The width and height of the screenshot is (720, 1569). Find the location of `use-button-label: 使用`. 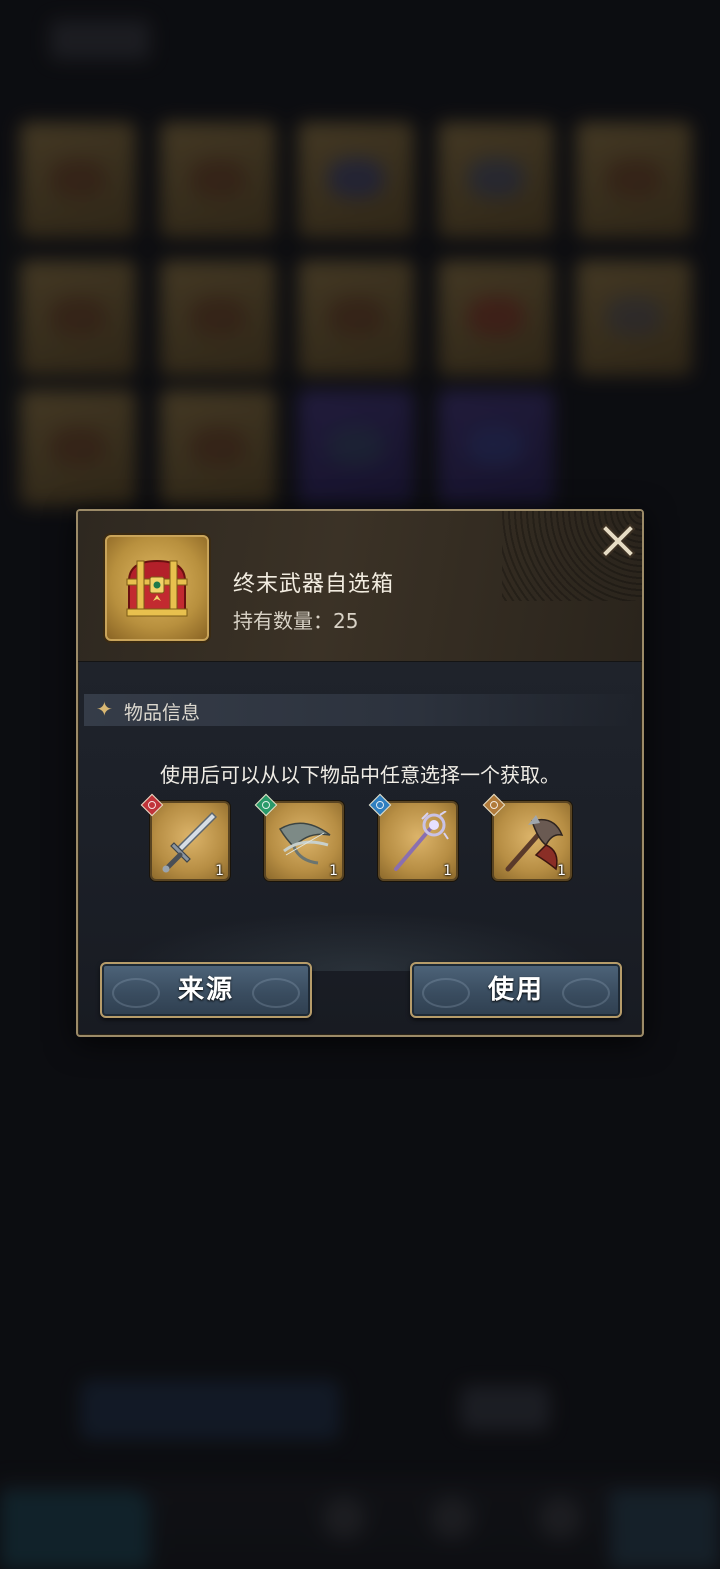

use-button-label: 使用 is located at coordinates (515, 990).